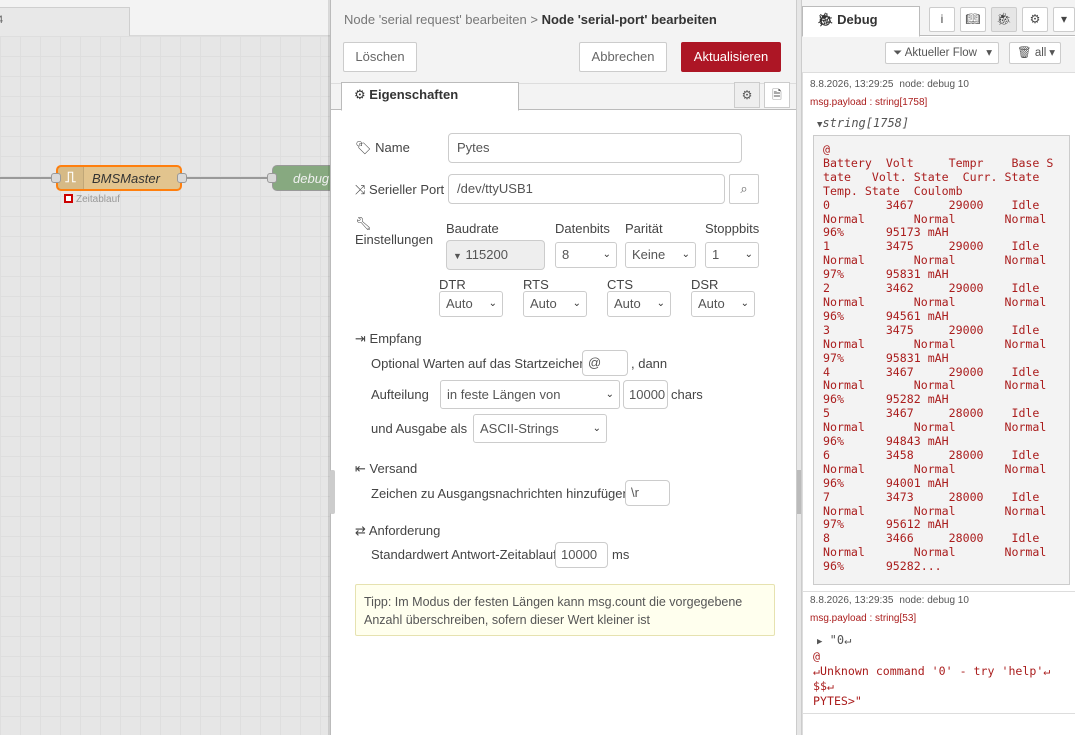 The image size is (1075, 735). What do you see at coordinates (582, 228) in the screenshot?
I see `databits-label: Datenbits` at bounding box center [582, 228].